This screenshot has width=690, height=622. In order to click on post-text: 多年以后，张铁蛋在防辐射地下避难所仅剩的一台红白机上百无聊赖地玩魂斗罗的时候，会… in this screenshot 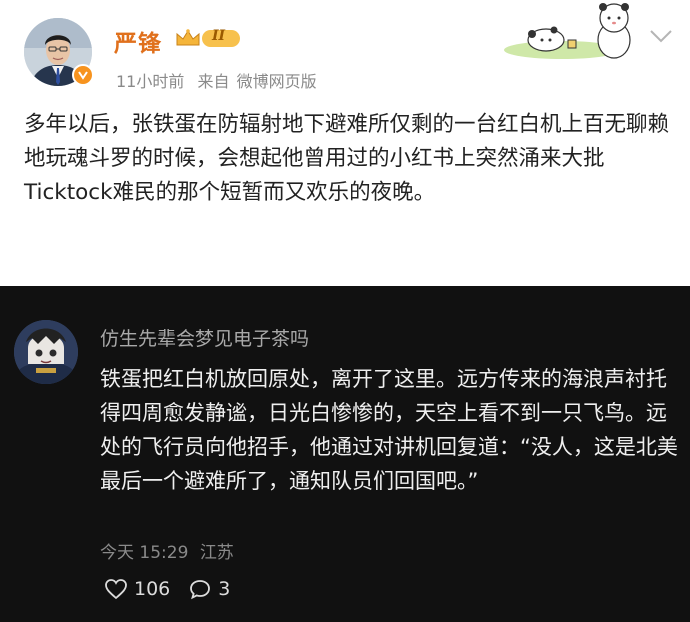, I will do `click(347, 158)`.